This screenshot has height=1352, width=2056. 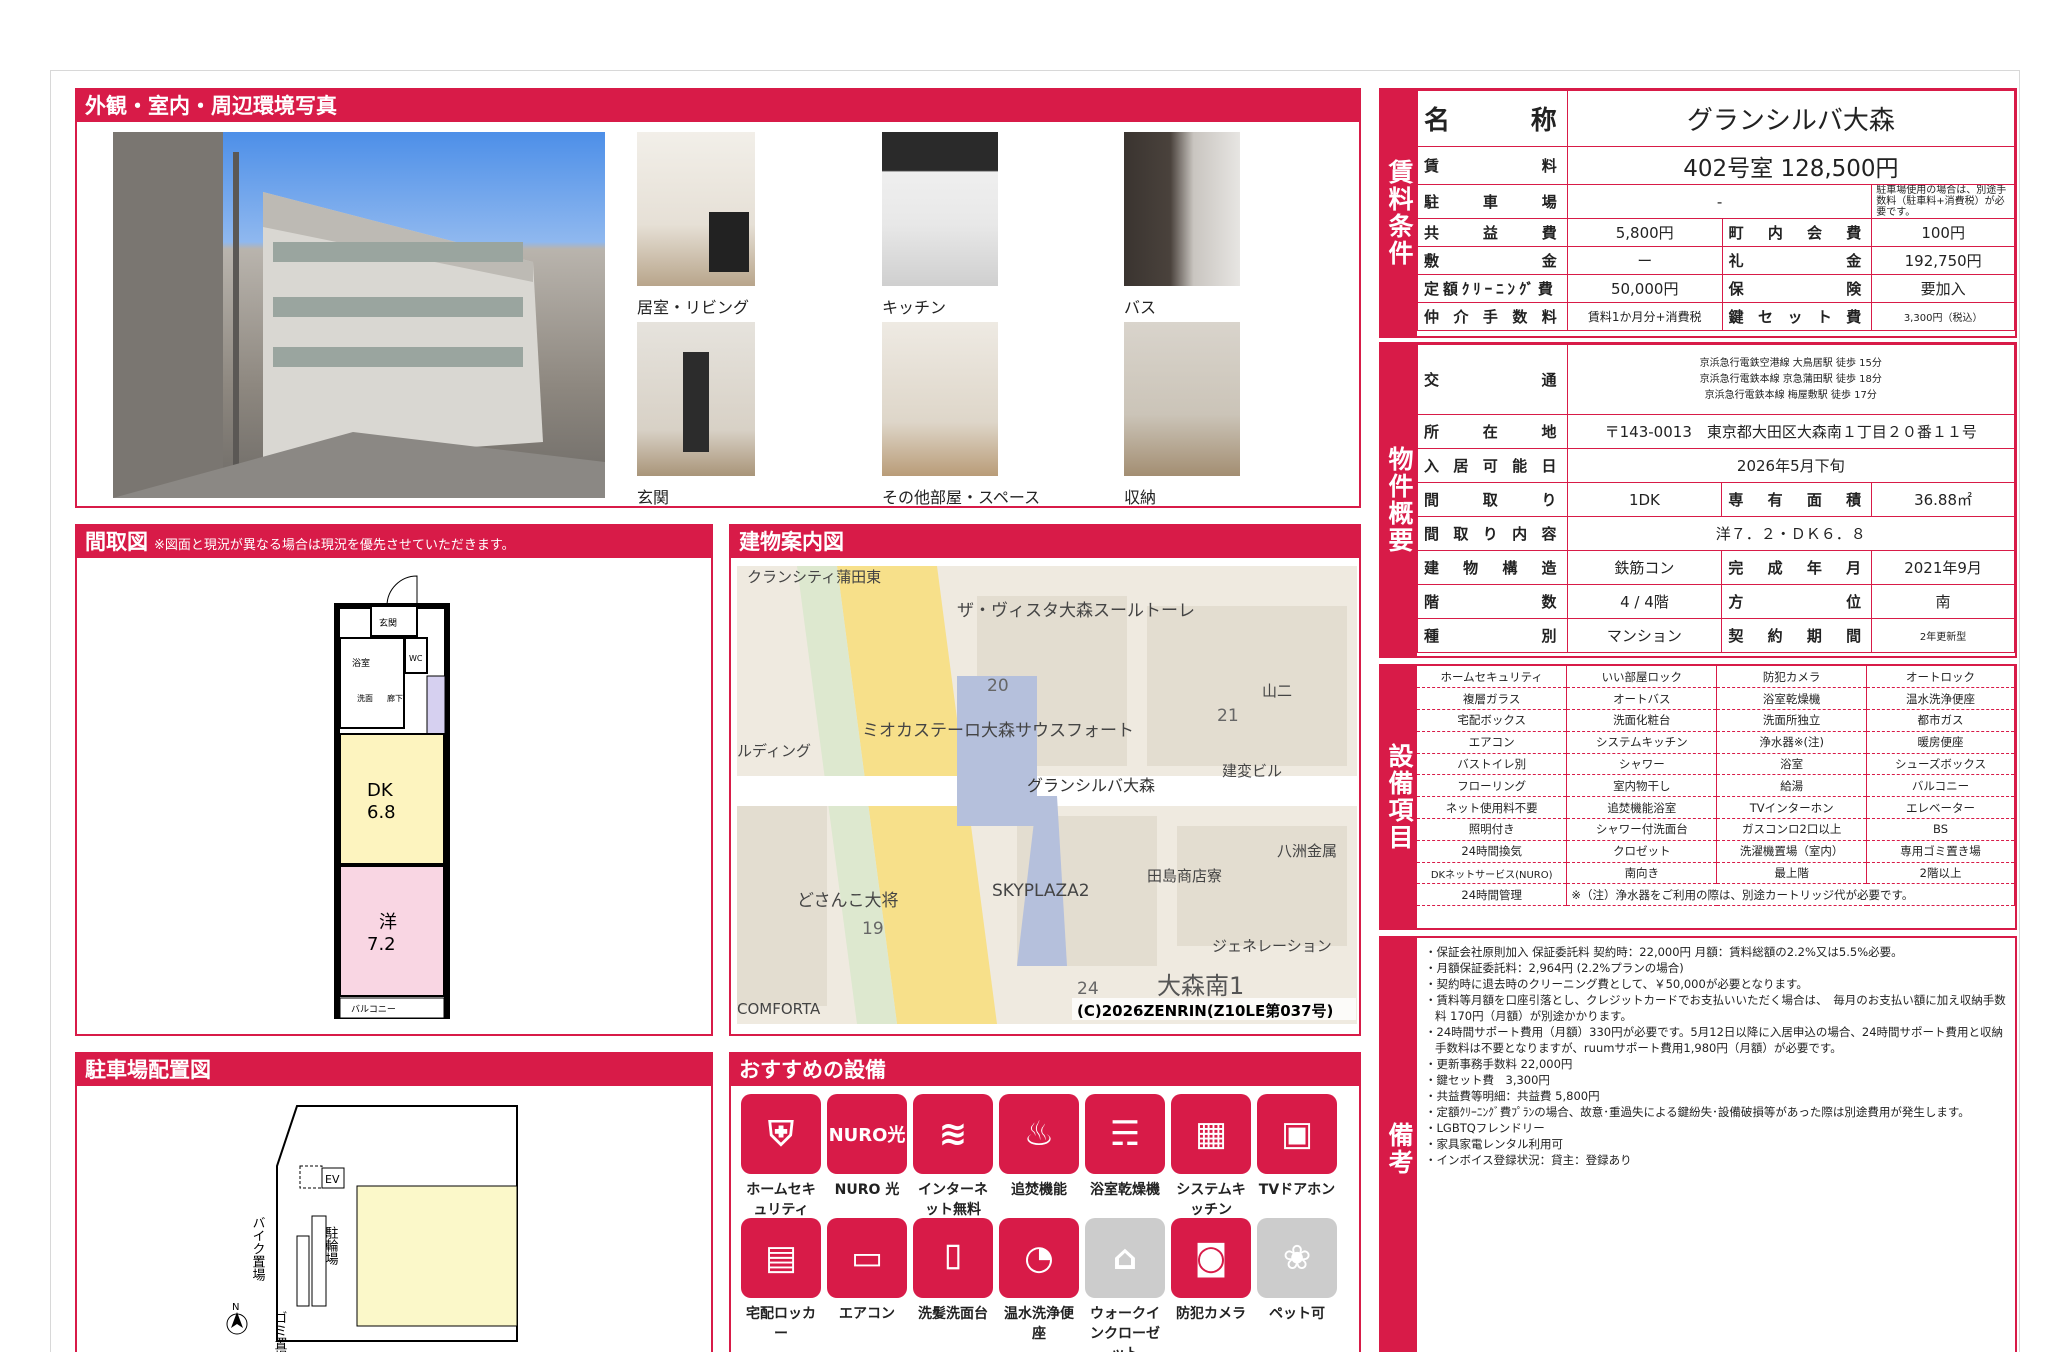 What do you see at coordinates (1492, 764) in the screenshot?
I see `equipment-cell: バストイレ別` at bounding box center [1492, 764].